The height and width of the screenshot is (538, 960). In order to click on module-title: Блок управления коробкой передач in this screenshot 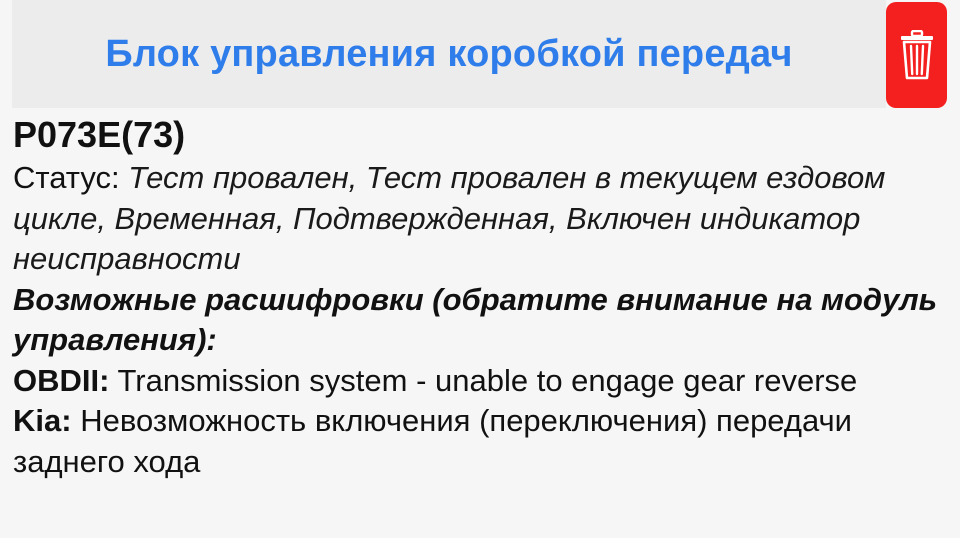, I will do `click(449, 53)`.